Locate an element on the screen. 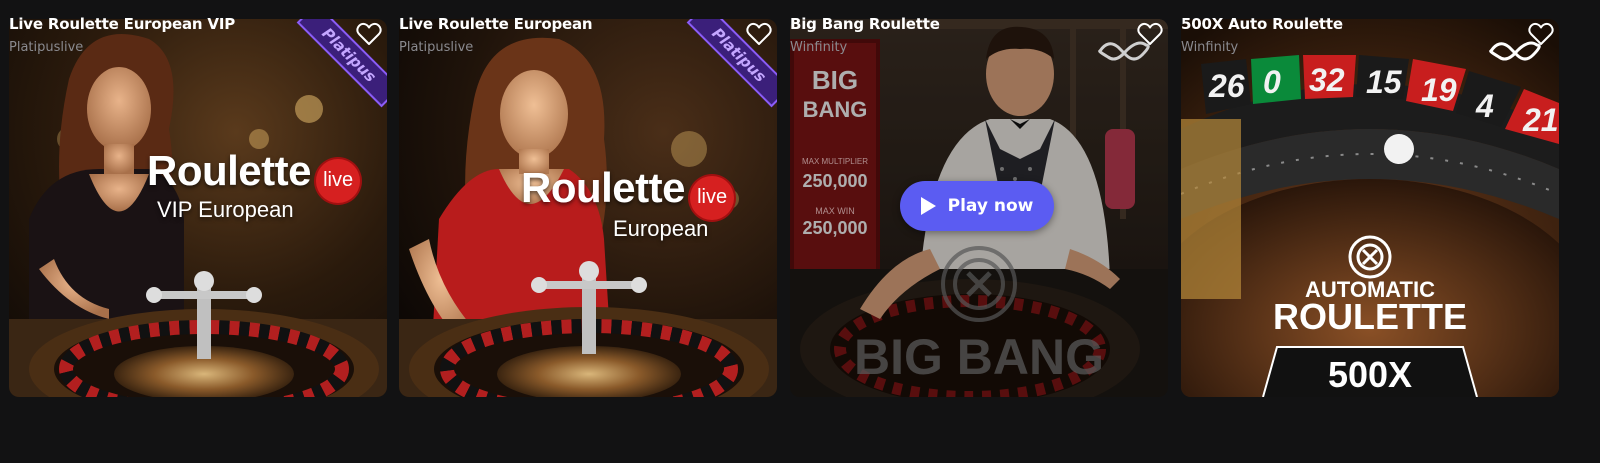 This screenshot has width=1600, height=463. wheel-number: 15 is located at coordinates (1384, 82).